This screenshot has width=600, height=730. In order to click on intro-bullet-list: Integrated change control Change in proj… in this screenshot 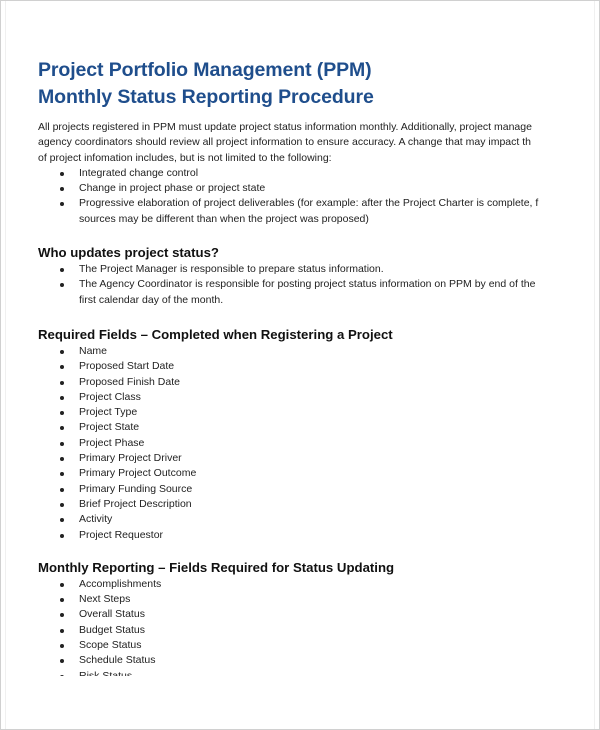, I will do `click(318, 196)`.